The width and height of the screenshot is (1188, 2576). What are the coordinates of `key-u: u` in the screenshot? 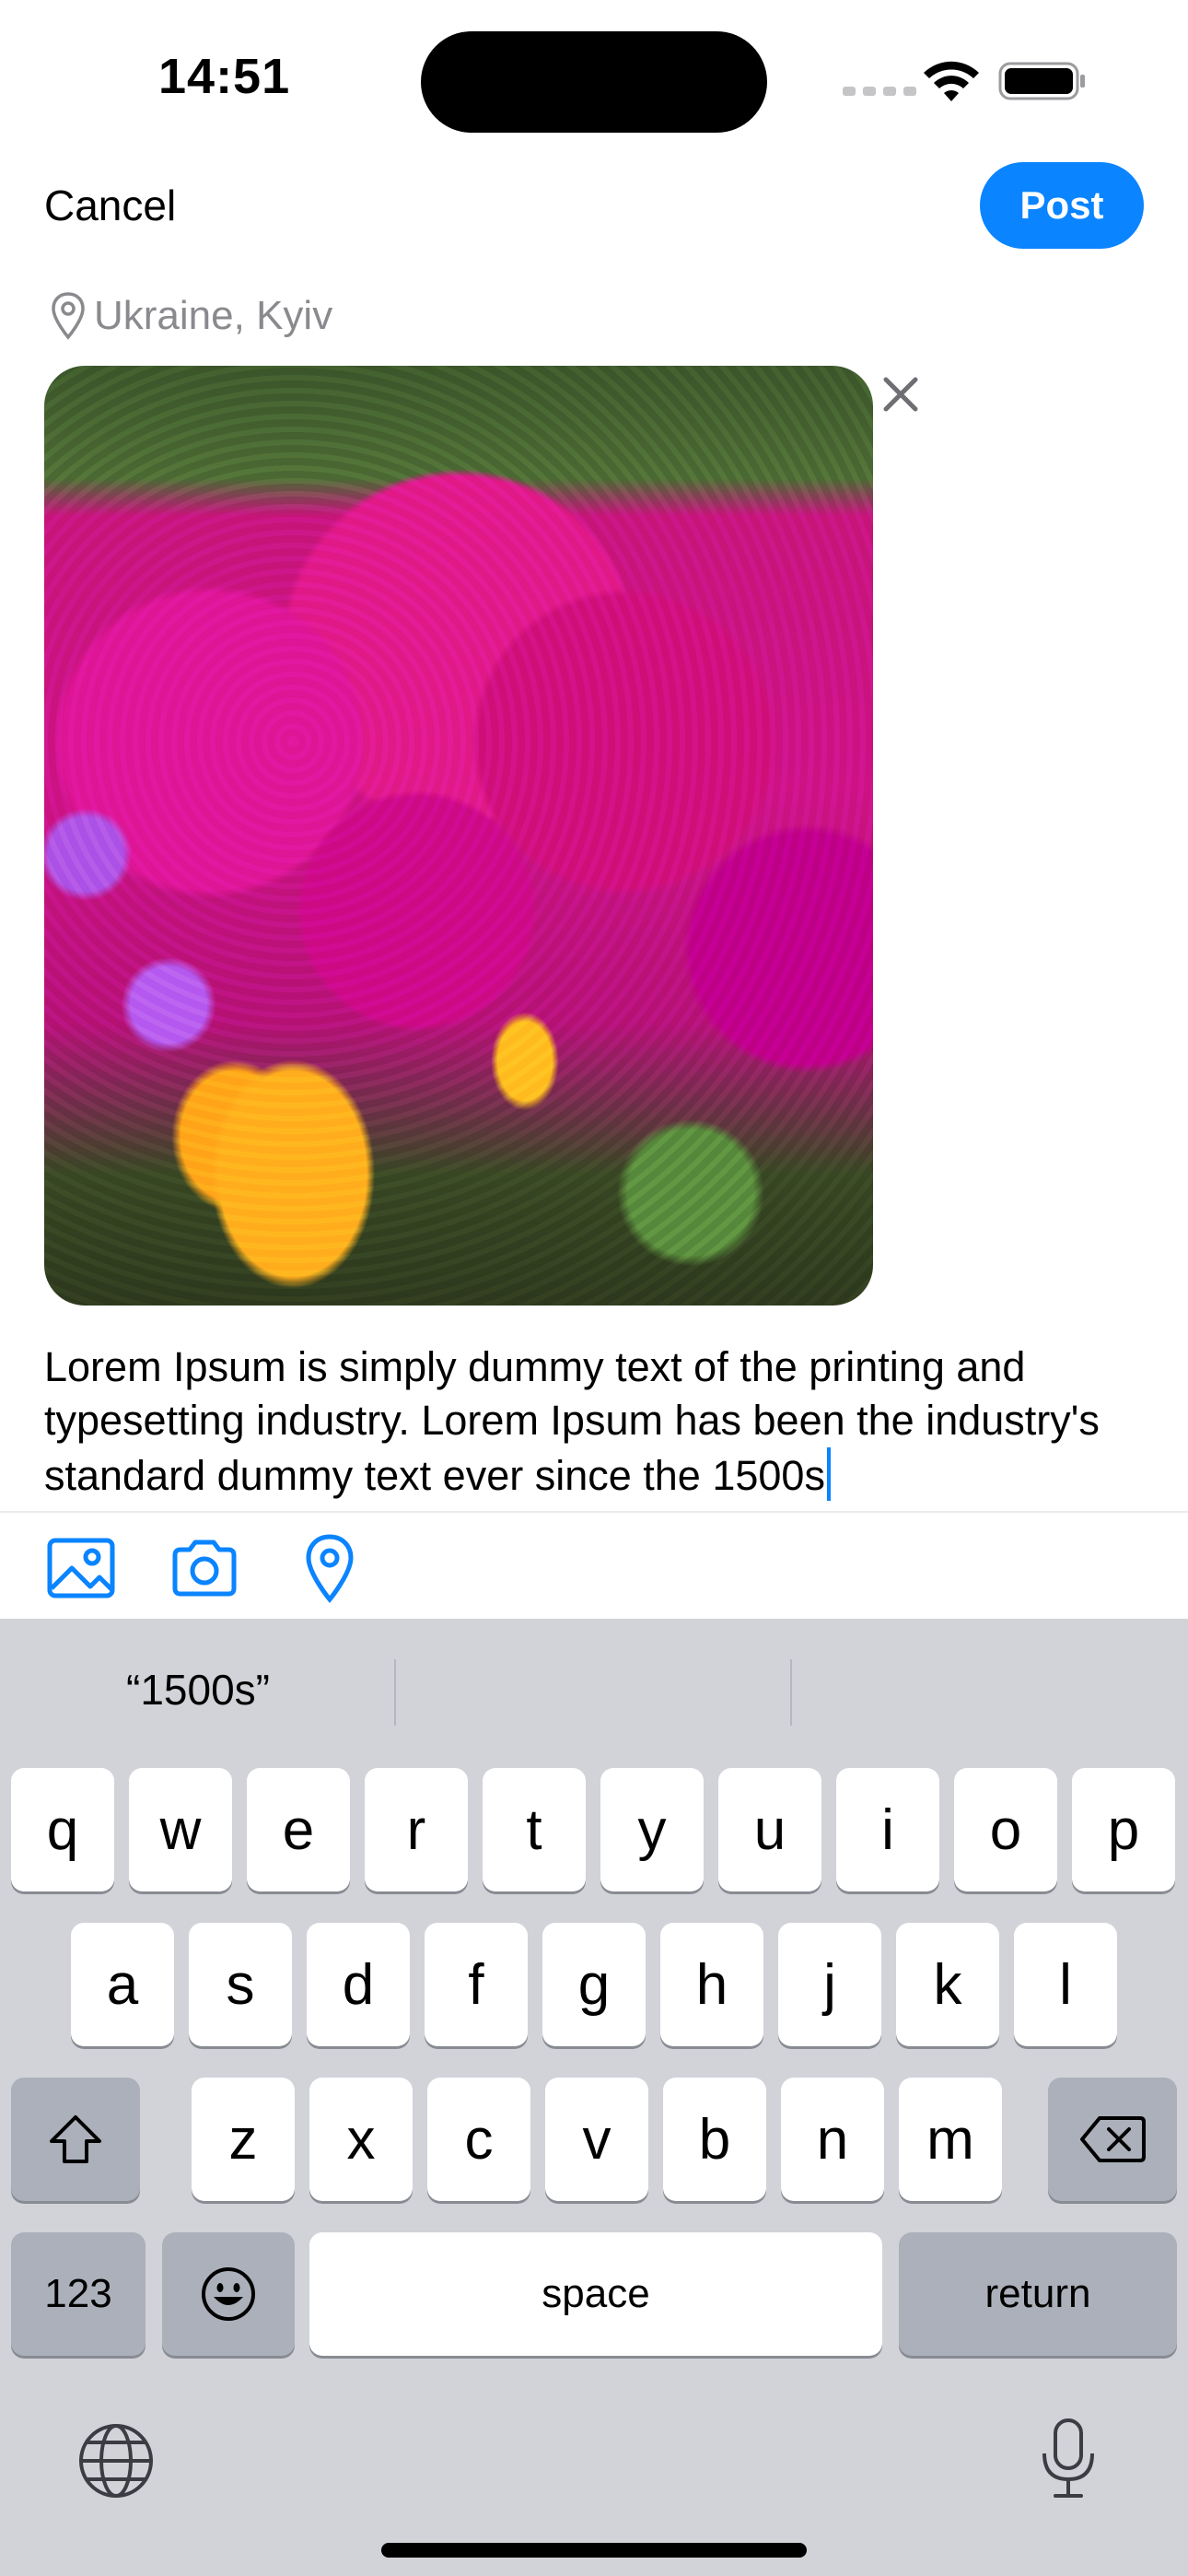 It's located at (770, 1829).